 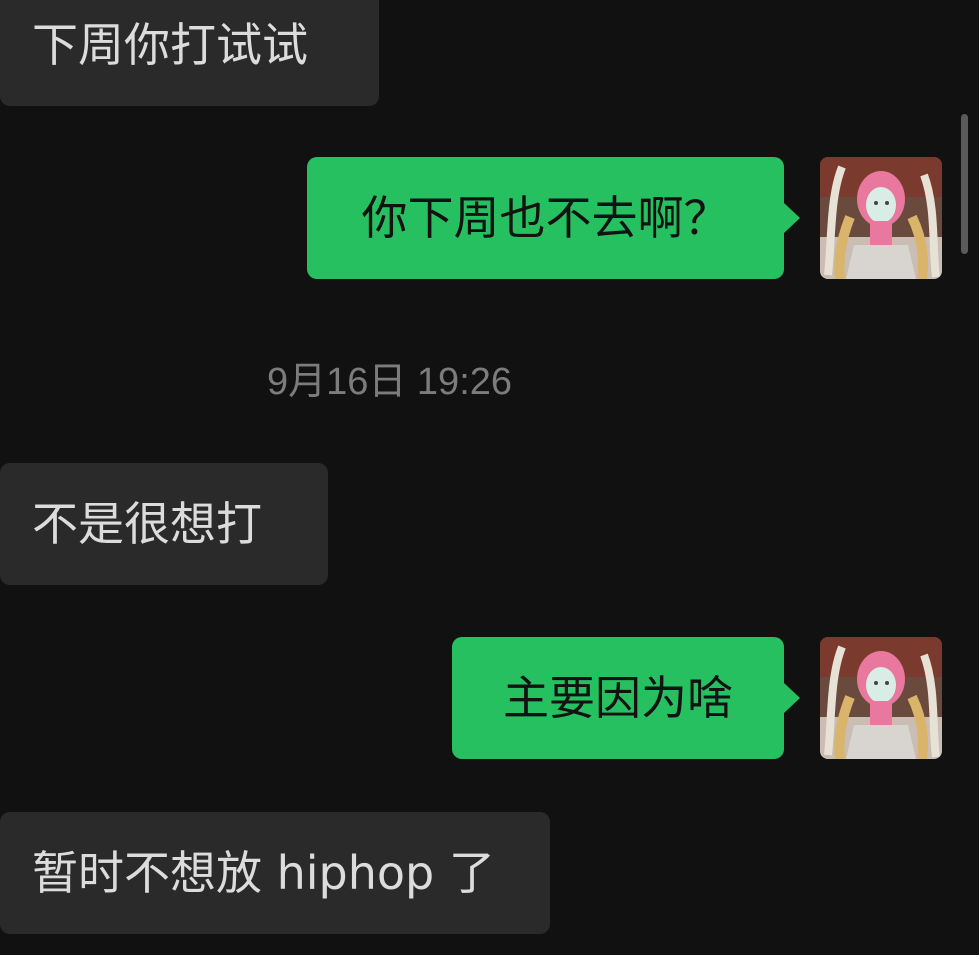 I want to click on incoming-message-bubble: 暂时不想放 hiphop 了, so click(x=275, y=873).